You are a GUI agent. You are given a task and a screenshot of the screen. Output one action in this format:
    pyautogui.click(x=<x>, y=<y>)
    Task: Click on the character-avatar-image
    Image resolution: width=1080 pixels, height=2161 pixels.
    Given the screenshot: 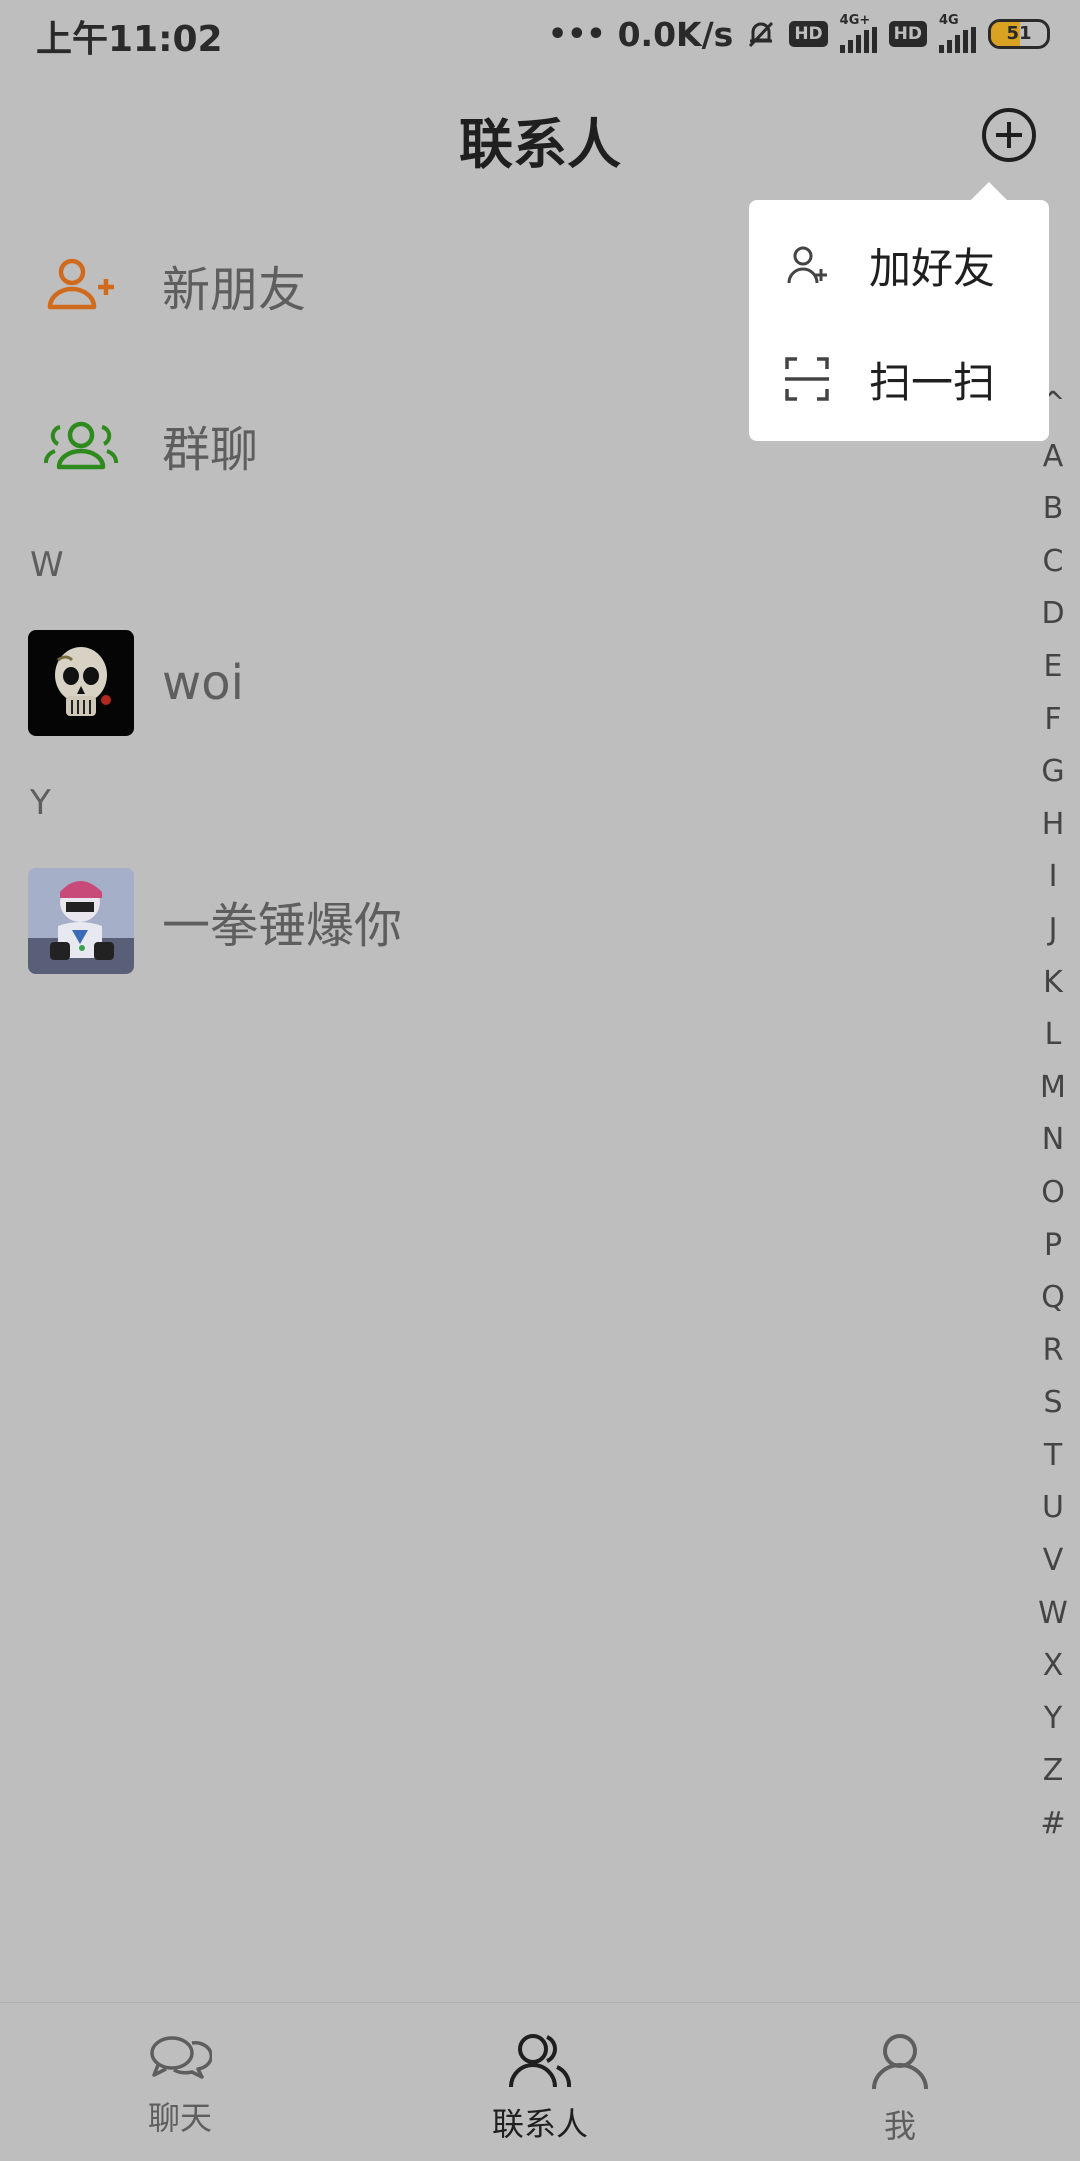 What is the action you would take?
    pyautogui.click(x=81, y=921)
    